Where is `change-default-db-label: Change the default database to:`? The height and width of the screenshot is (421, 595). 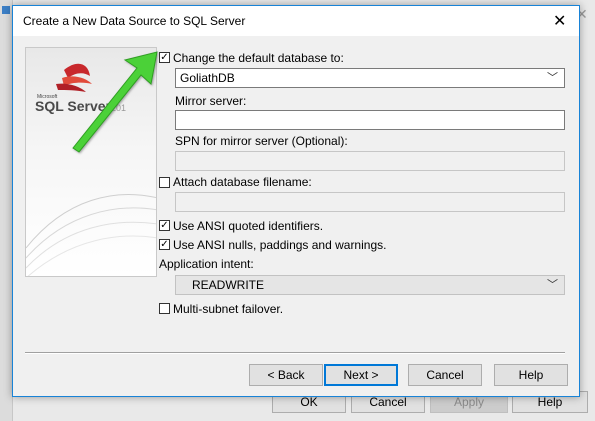
change-default-db-label: Change the default database to: is located at coordinates (258, 58).